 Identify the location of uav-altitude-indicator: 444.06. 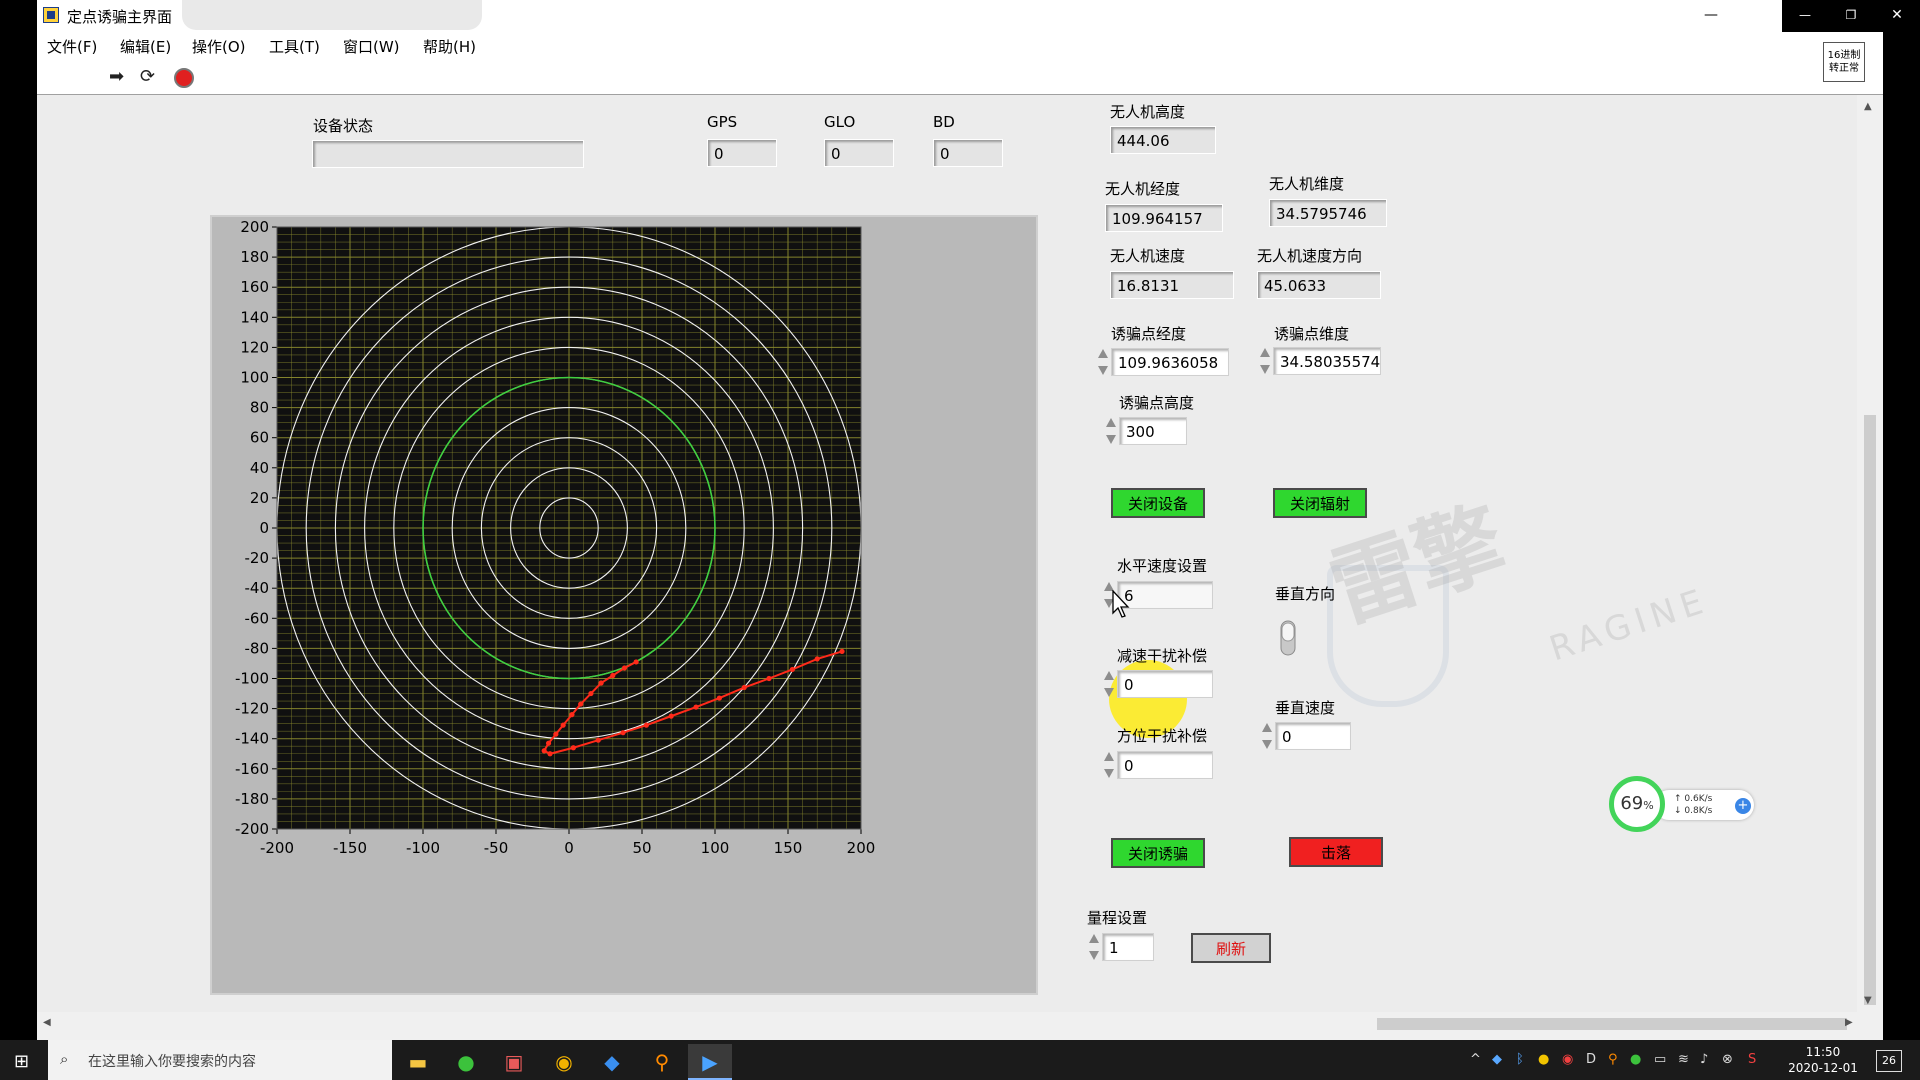
(1163, 140).